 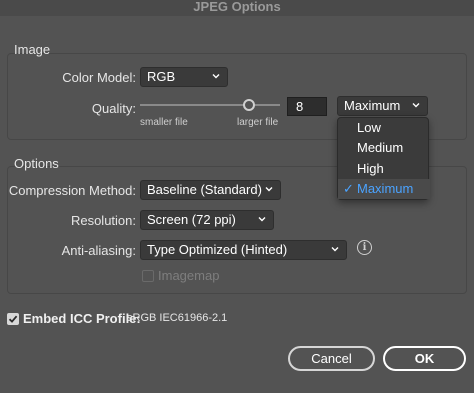 I want to click on compression-select: Baseline (Standard), so click(x=210, y=190).